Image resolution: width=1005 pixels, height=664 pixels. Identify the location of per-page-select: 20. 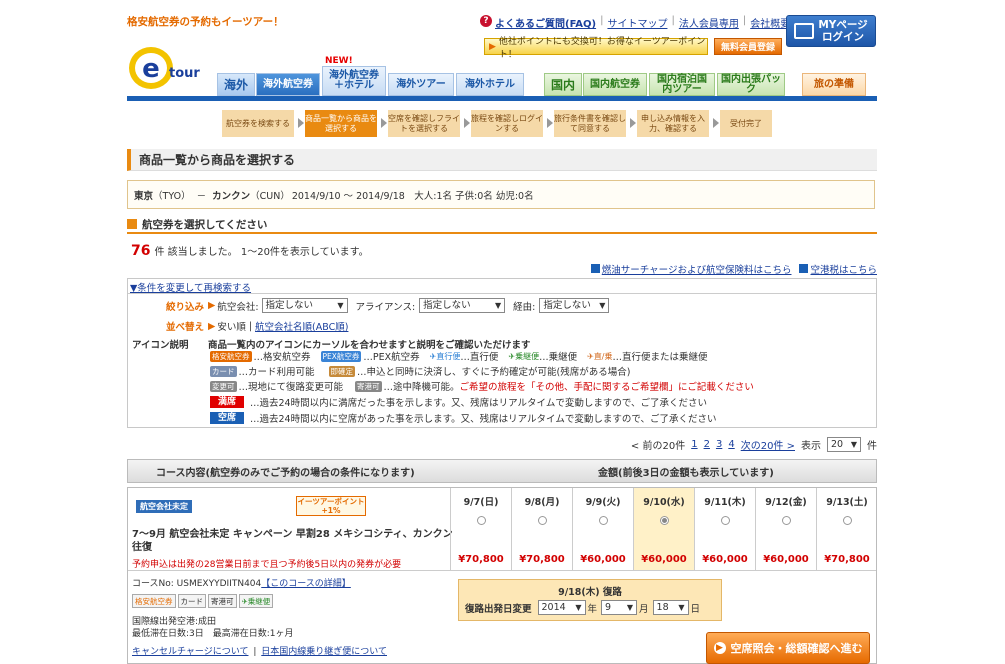
(844, 444).